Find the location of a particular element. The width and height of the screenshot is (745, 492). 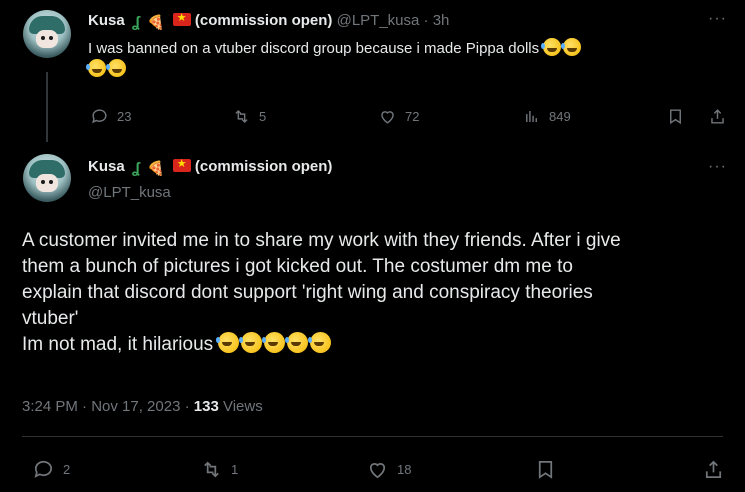

views-count: 133 is located at coordinates (206, 406).